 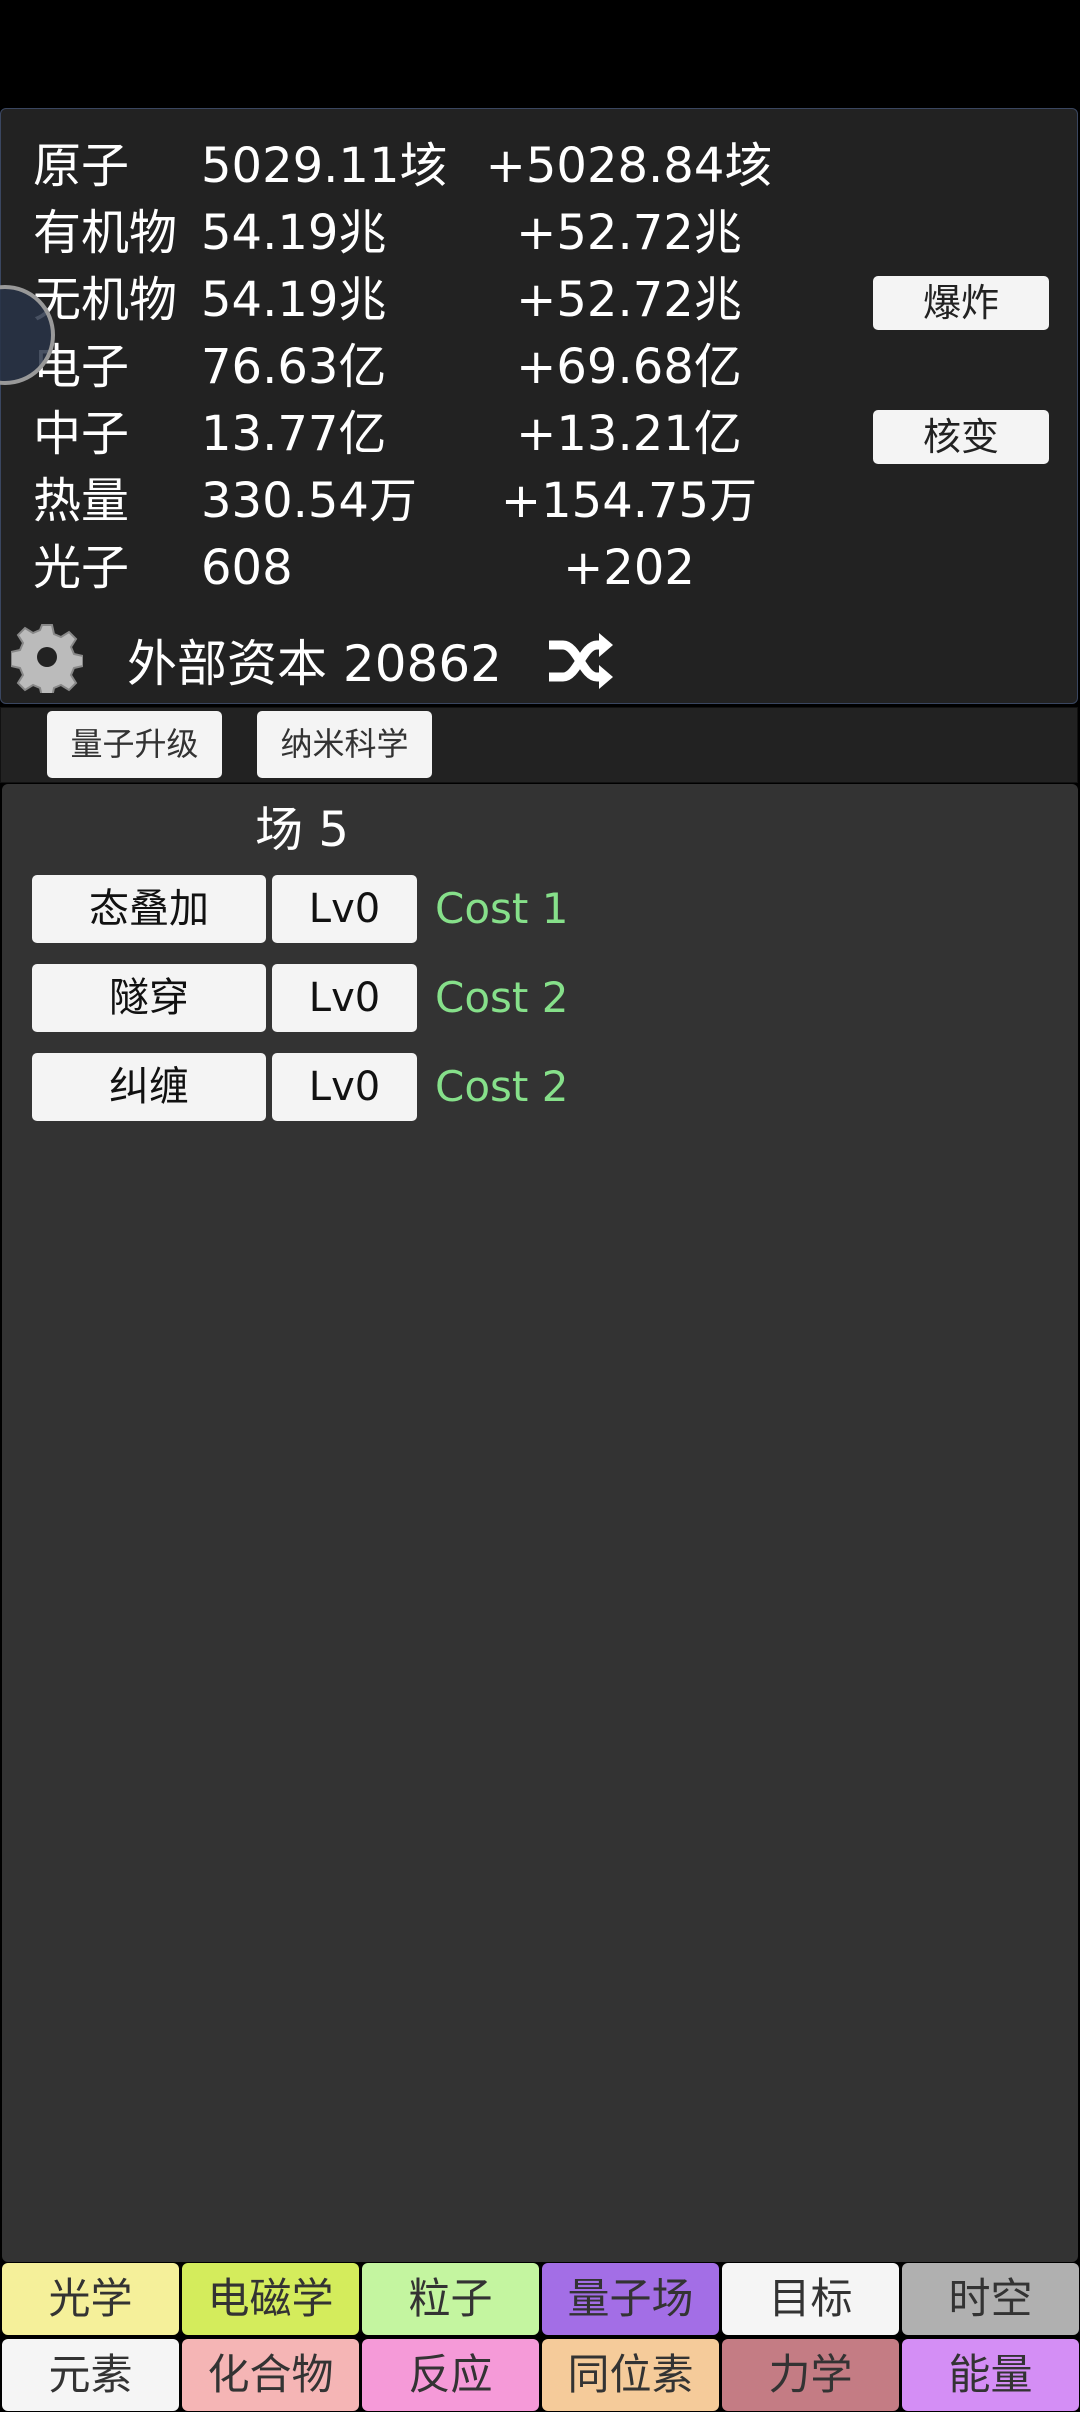 I want to click on upgrade-button: 态叠加, so click(x=149, y=909).